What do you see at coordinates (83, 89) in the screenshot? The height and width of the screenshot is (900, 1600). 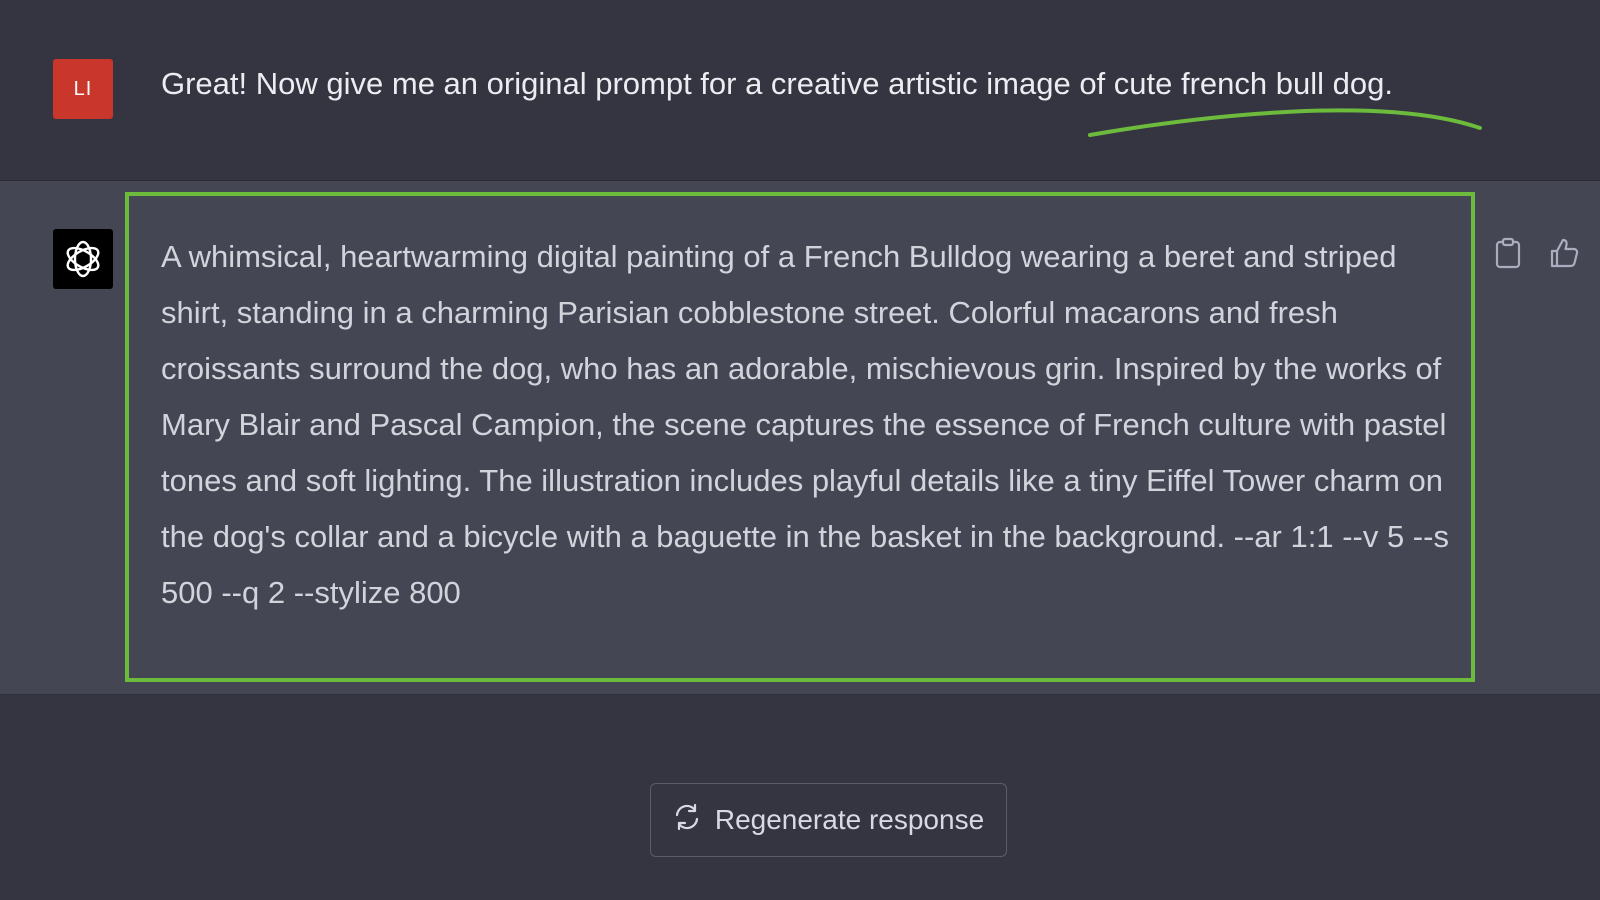 I see `user-avatar: LI` at bounding box center [83, 89].